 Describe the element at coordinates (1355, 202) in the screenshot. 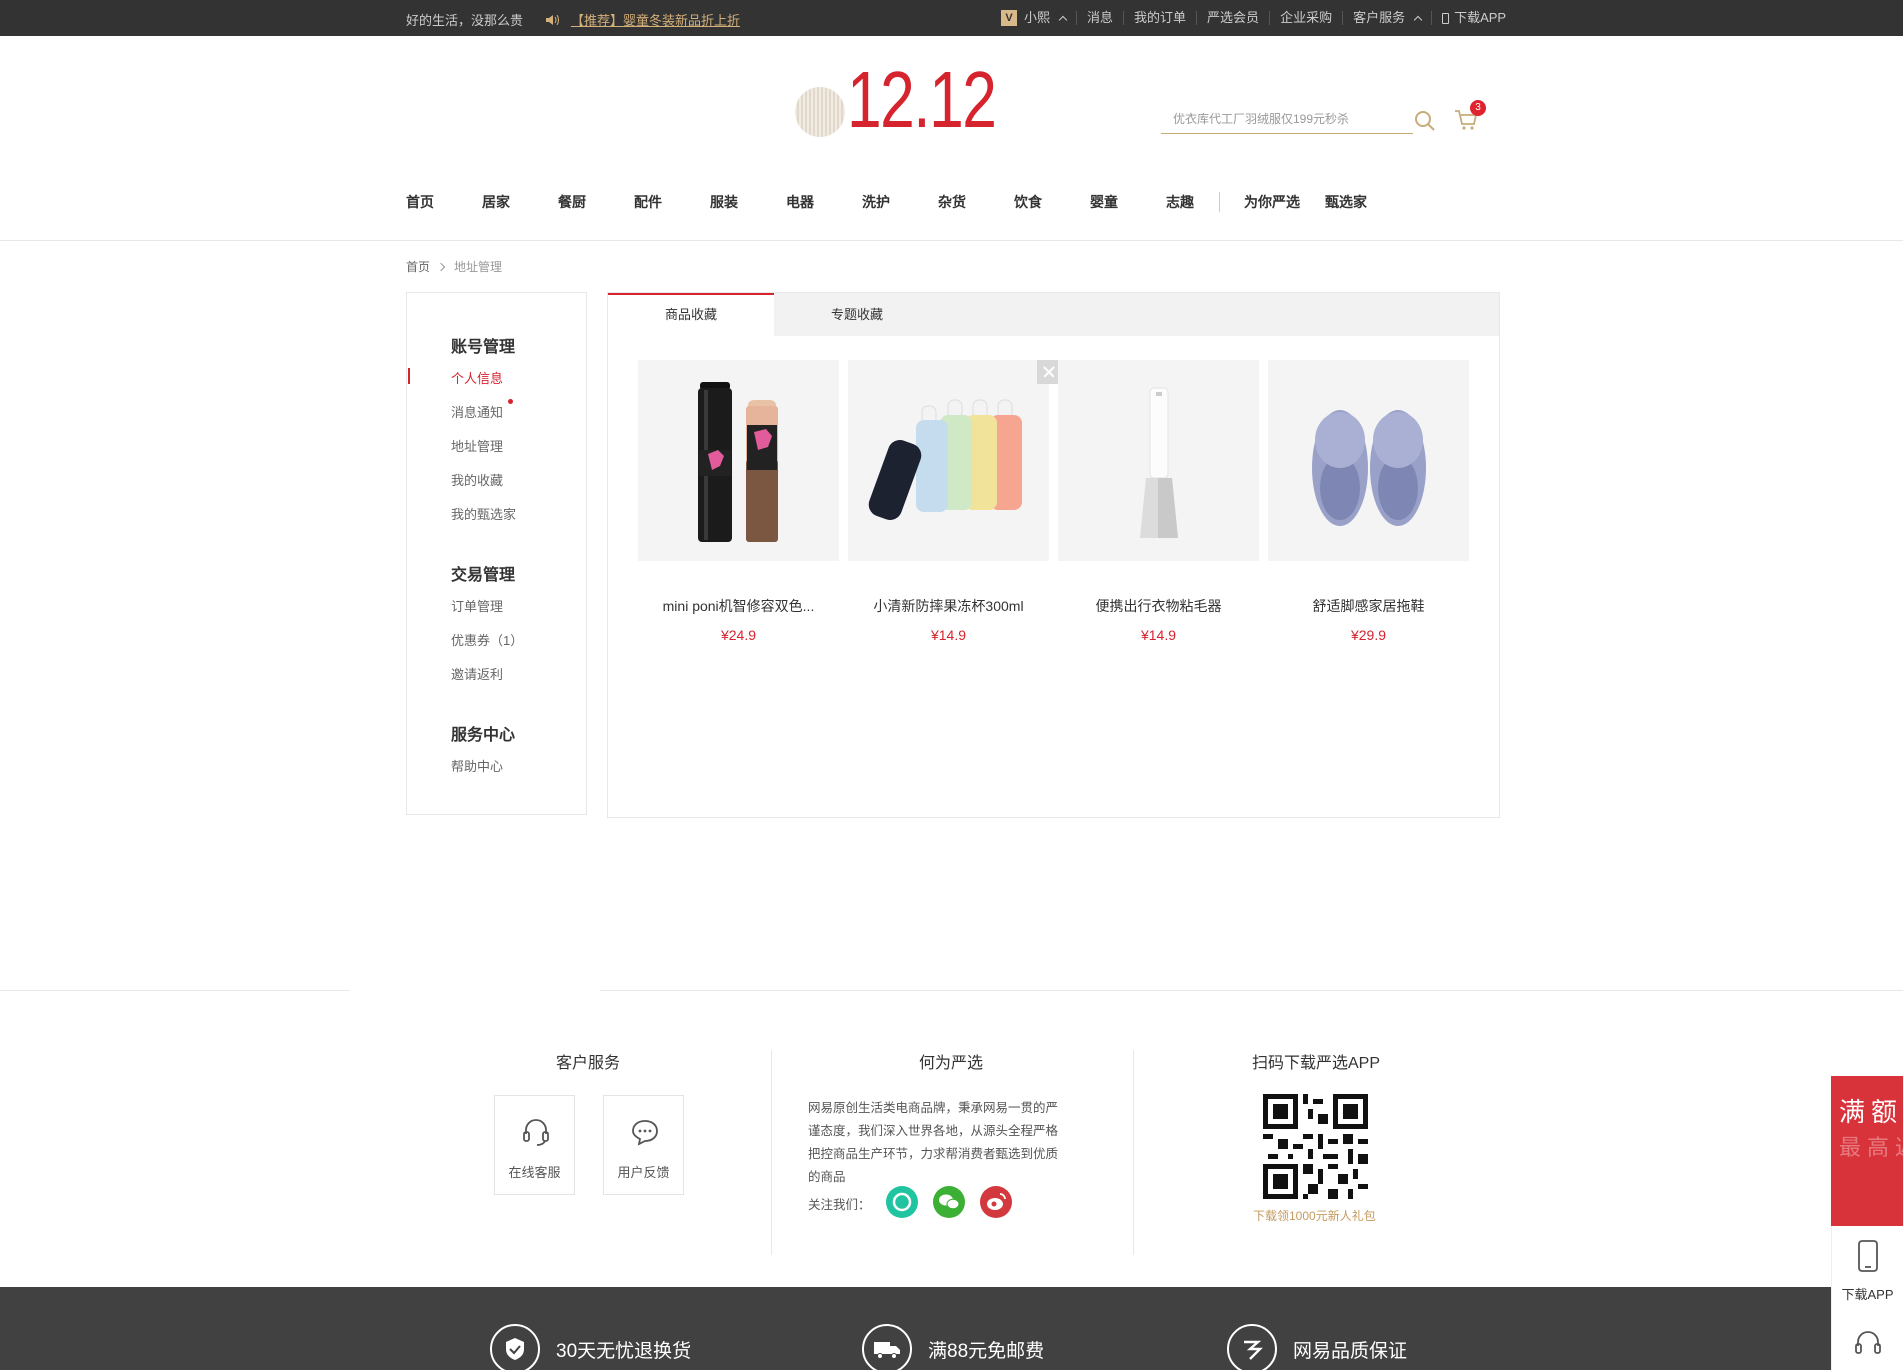

I see `nav-item-curators: 甄选家` at that location.